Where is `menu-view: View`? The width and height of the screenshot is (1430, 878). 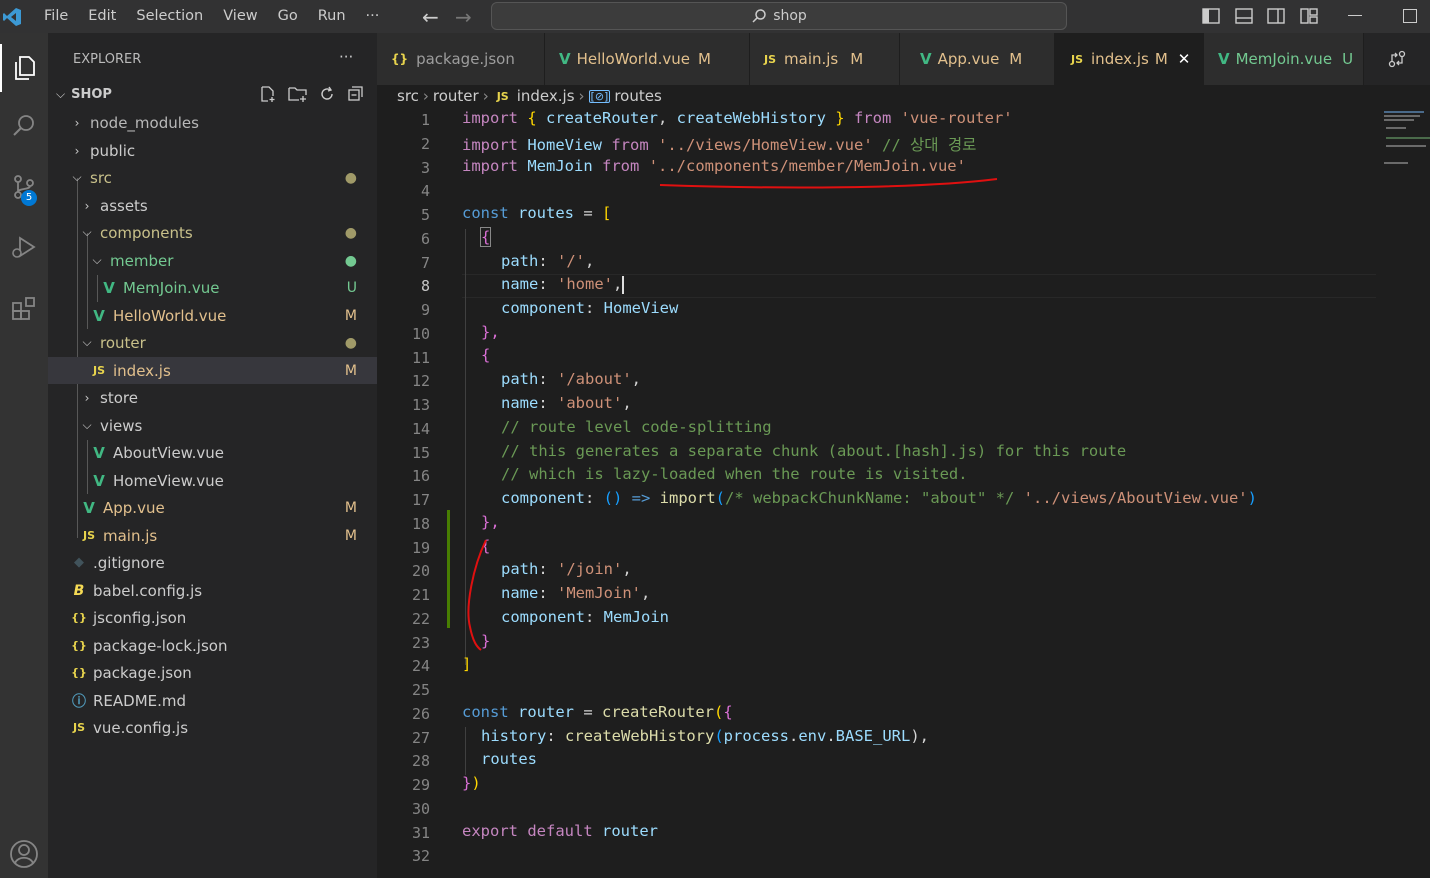 menu-view: View is located at coordinates (240, 16).